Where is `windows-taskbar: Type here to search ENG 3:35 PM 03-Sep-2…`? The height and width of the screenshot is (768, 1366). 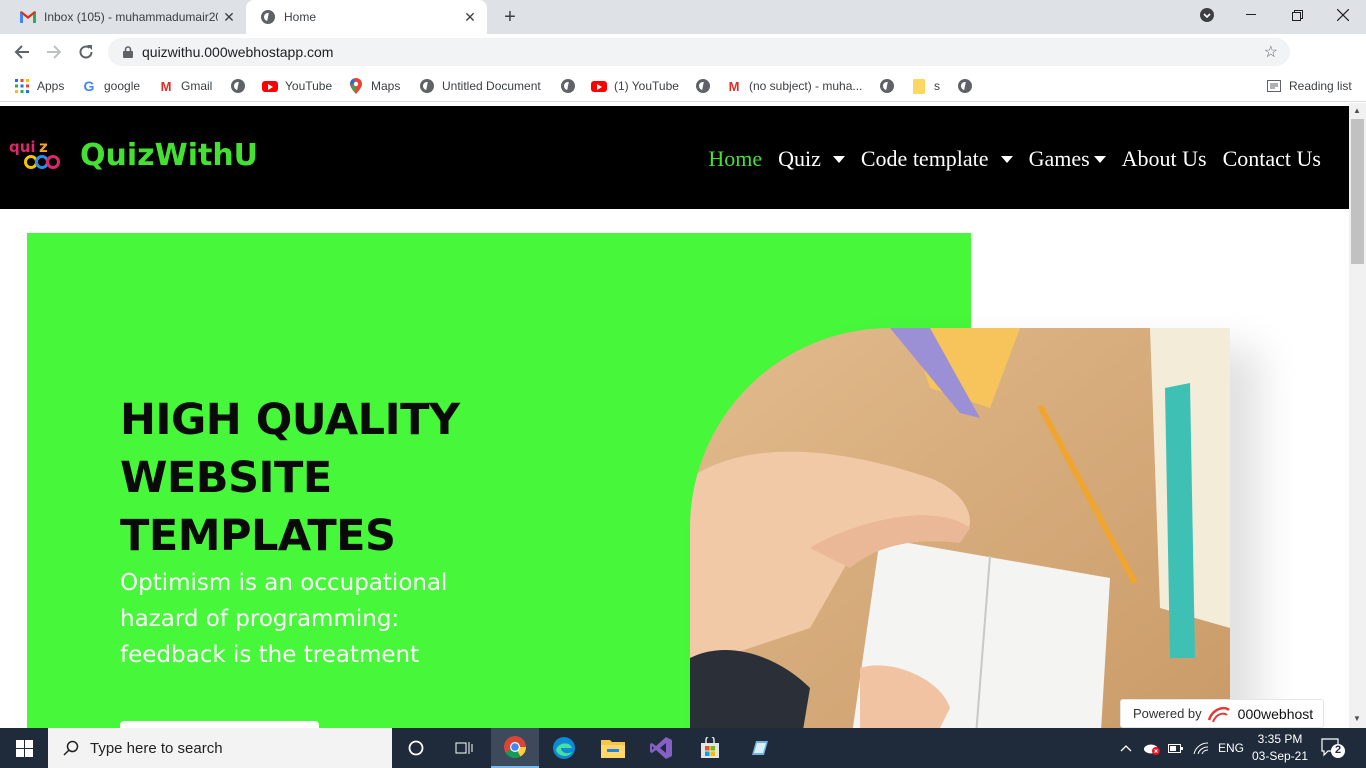 windows-taskbar: Type here to search ENG 3:35 PM 03-Sep-2… is located at coordinates (683, 748).